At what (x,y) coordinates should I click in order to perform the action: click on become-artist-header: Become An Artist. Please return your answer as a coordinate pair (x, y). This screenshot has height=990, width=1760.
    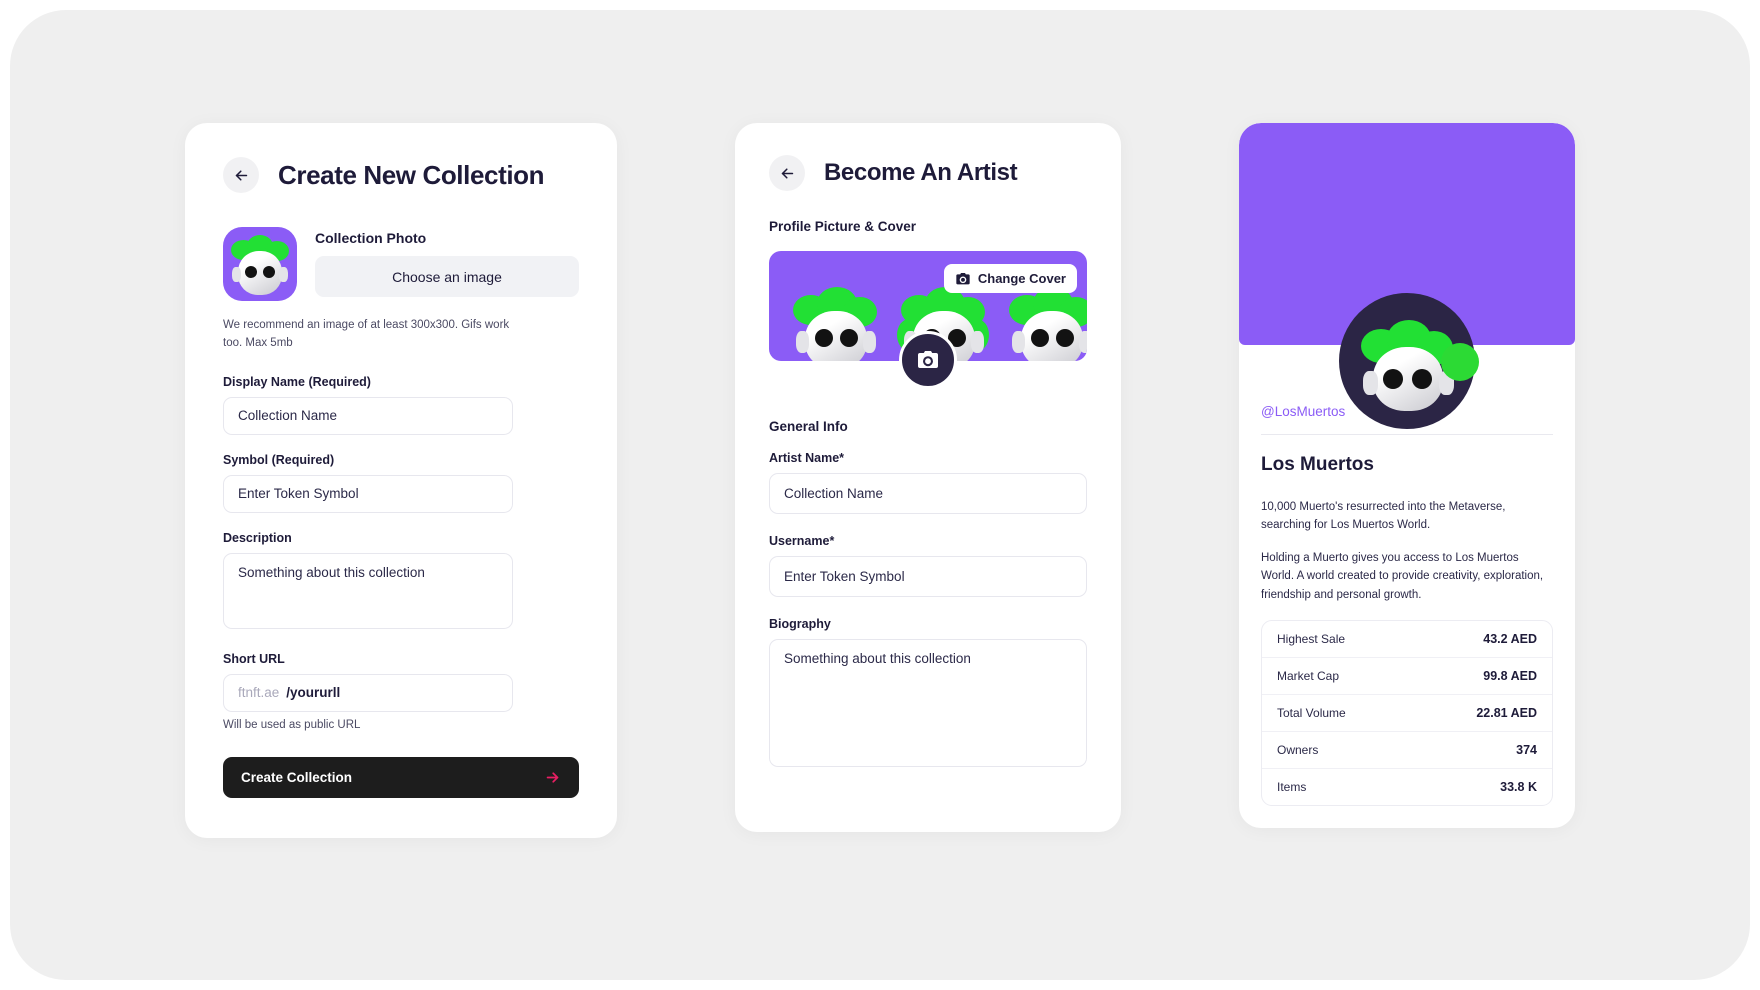
    Looking at the image, I should click on (928, 173).